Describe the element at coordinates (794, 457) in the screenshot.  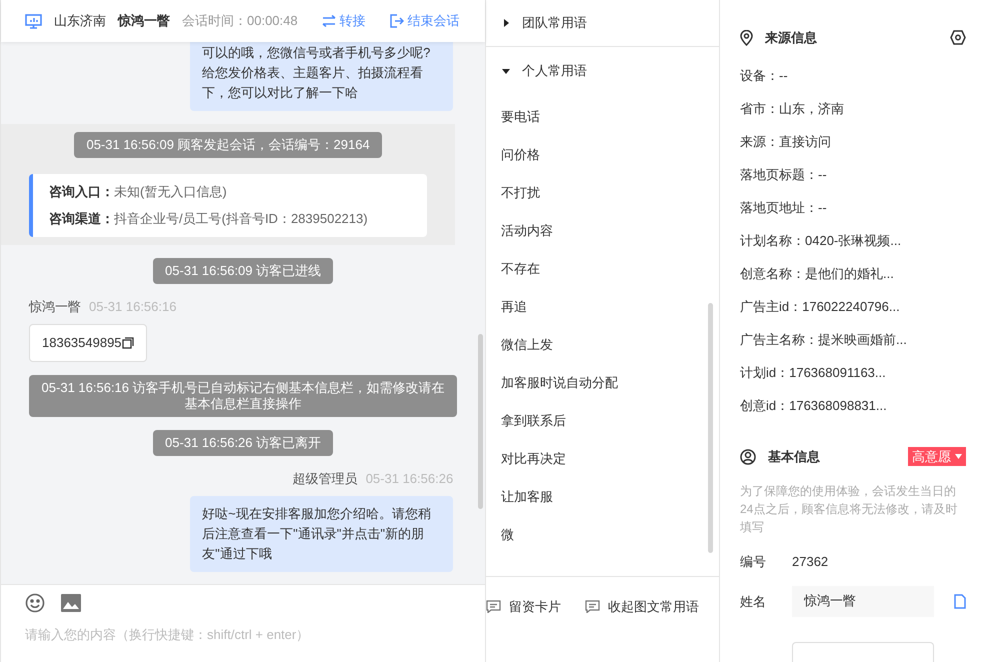
I see `section-title: 基本信息` at that location.